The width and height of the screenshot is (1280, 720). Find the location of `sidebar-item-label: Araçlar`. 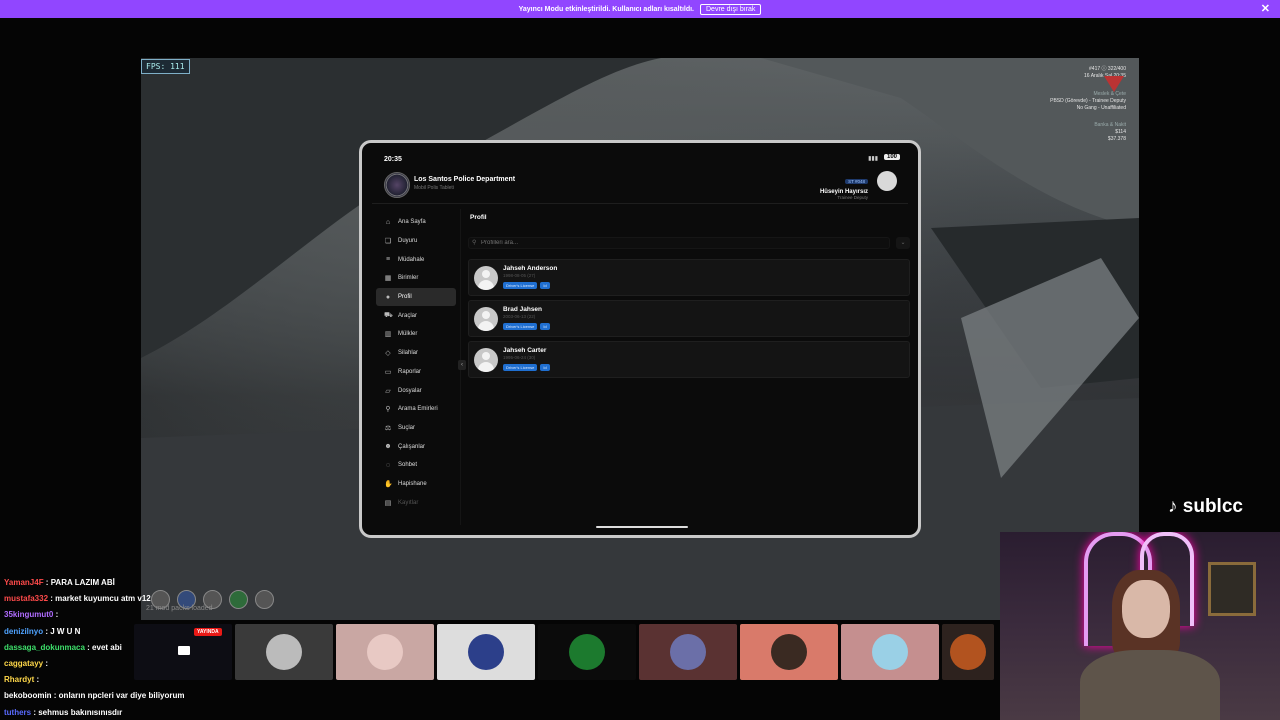

sidebar-item-label: Araçlar is located at coordinates (408, 315).